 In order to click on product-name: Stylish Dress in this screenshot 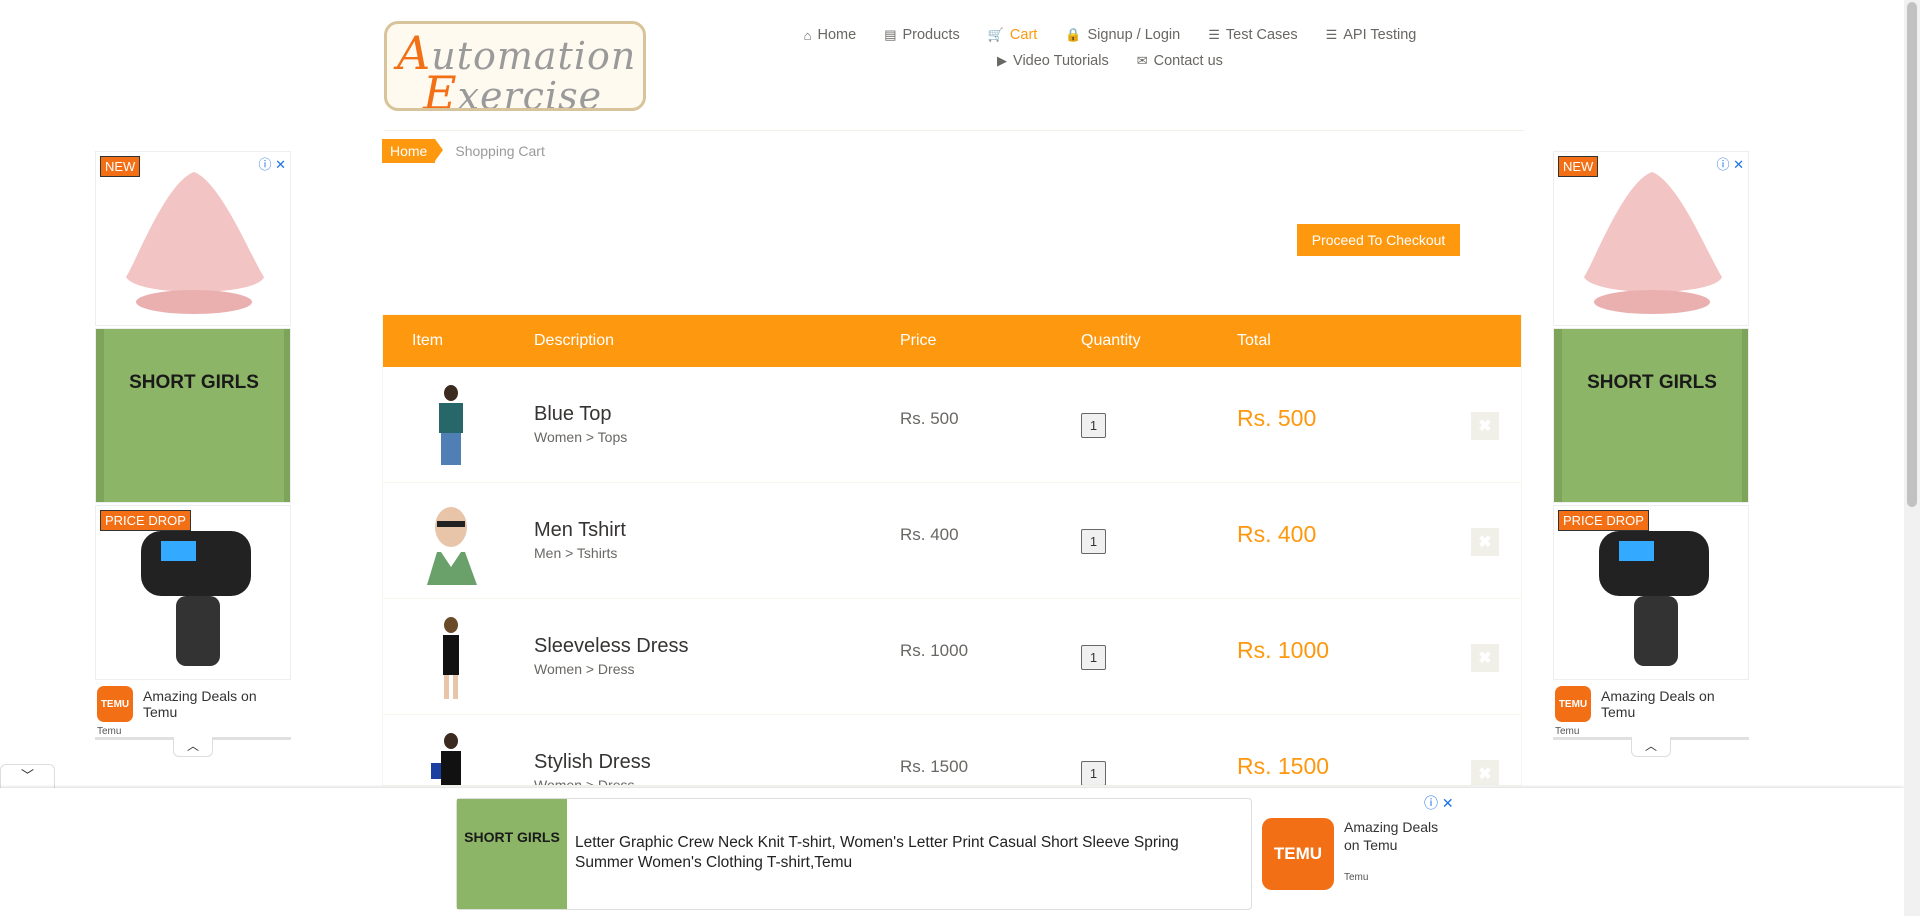, I will do `click(592, 762)`.